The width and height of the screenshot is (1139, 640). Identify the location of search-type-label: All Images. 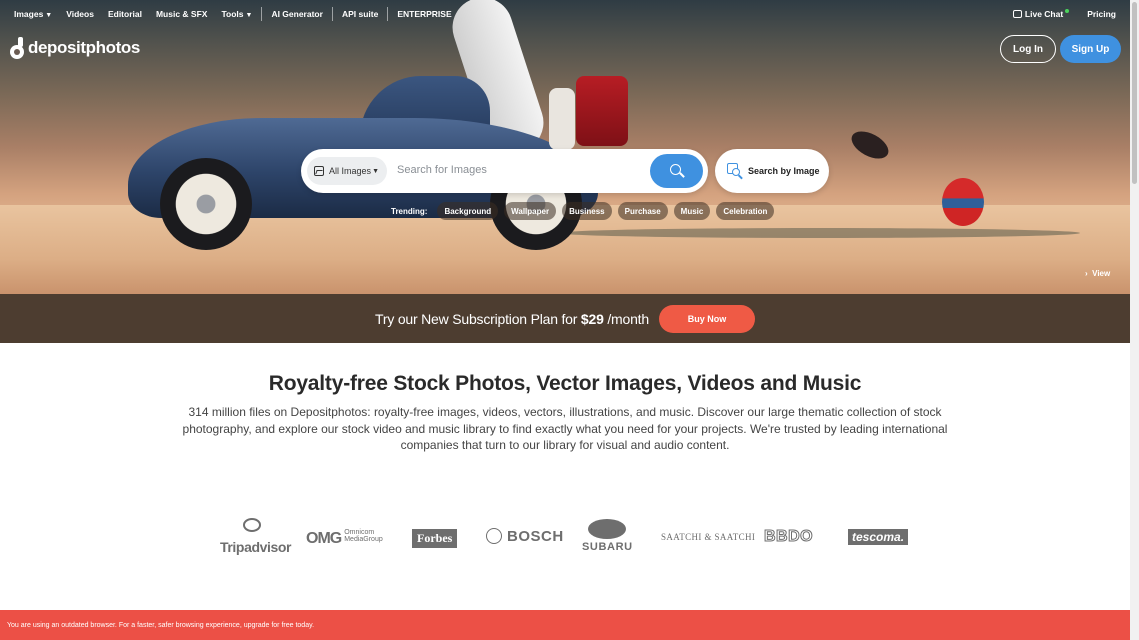
(350, 171).